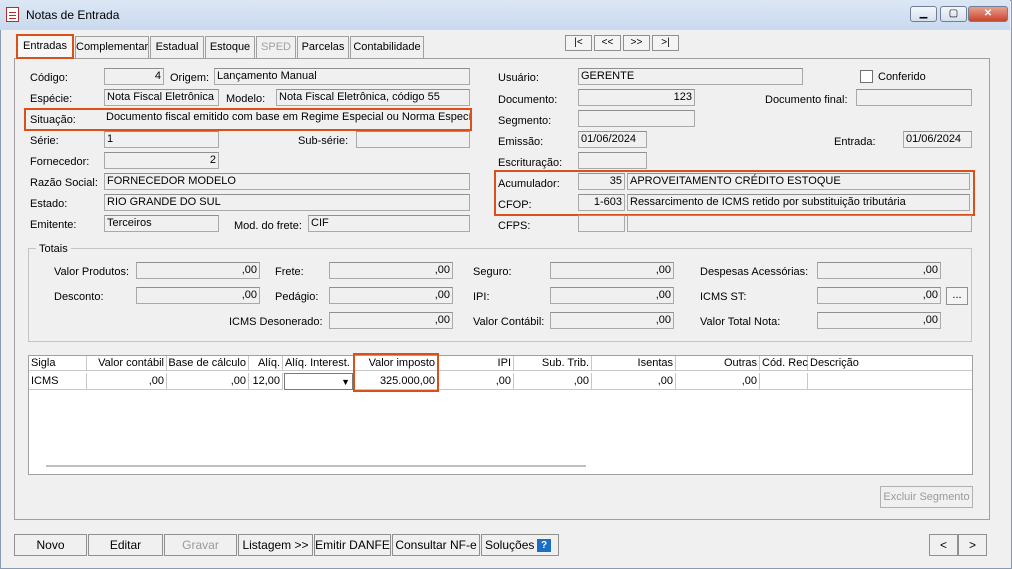 Image resolution: width=1012 pixels, height=569 pixels. Describe the element at coordinates (937, 139) in the screenshot. I see `entrada-field: 01/06/2024` at that location.